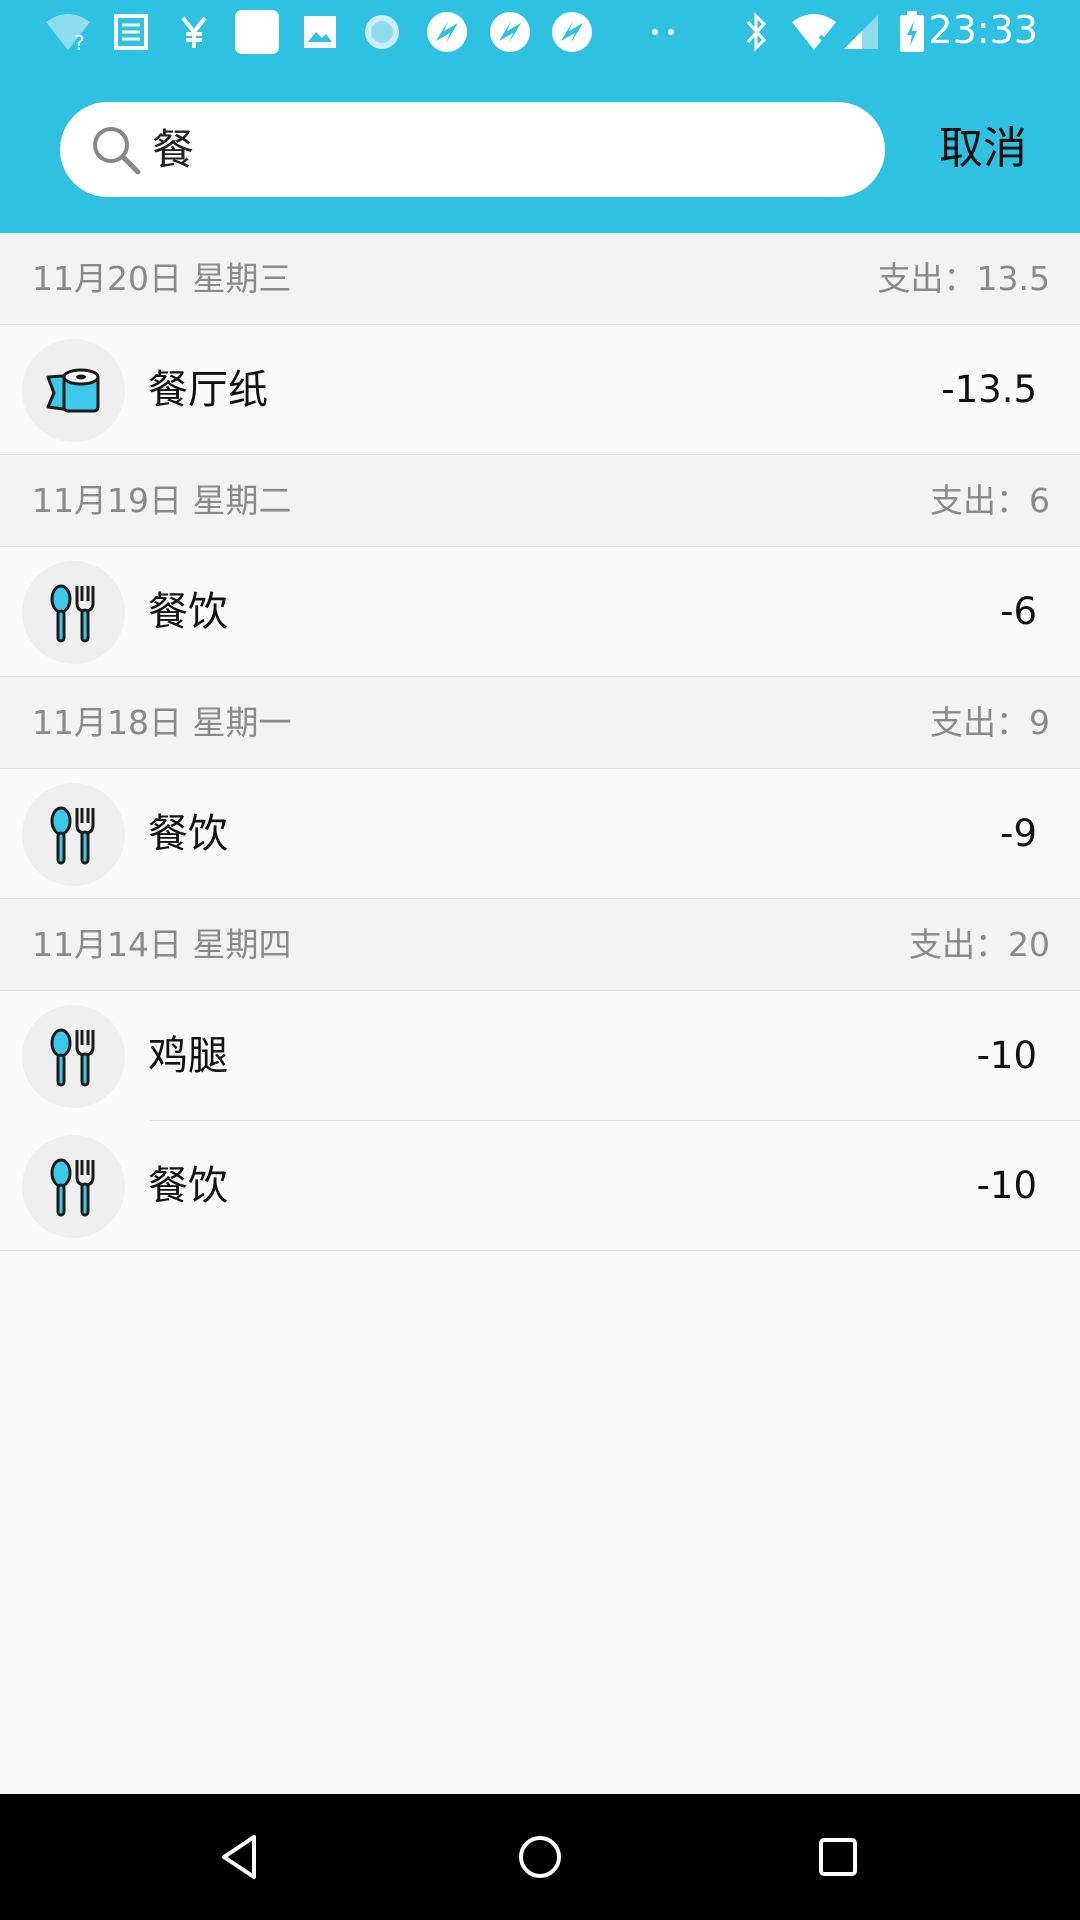 The image size is (1080, 1920). Describe the element at coordinates (540, 834) in the screenshot. I see `list-item: 餐饮 -9` at that location.